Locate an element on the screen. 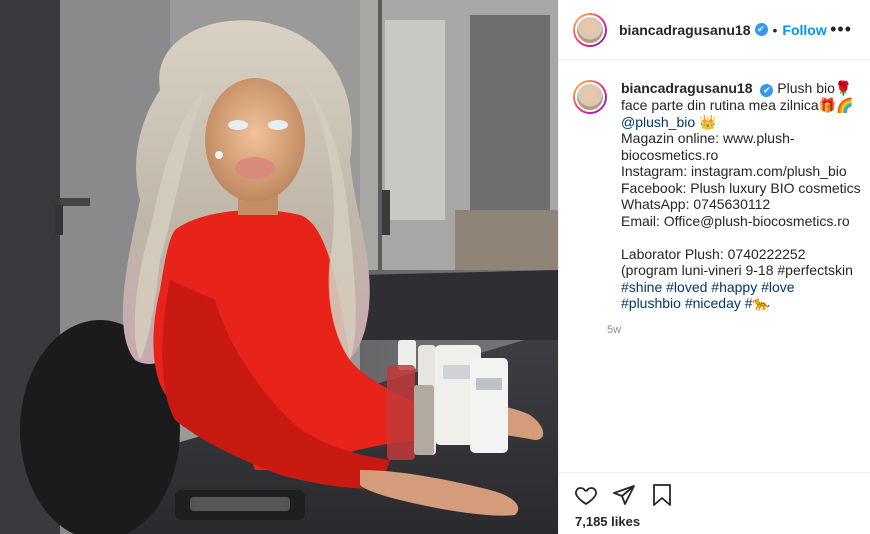 This screenshot has height=534, width=870. more-icon: ••• is located at coordinates (843, 29).